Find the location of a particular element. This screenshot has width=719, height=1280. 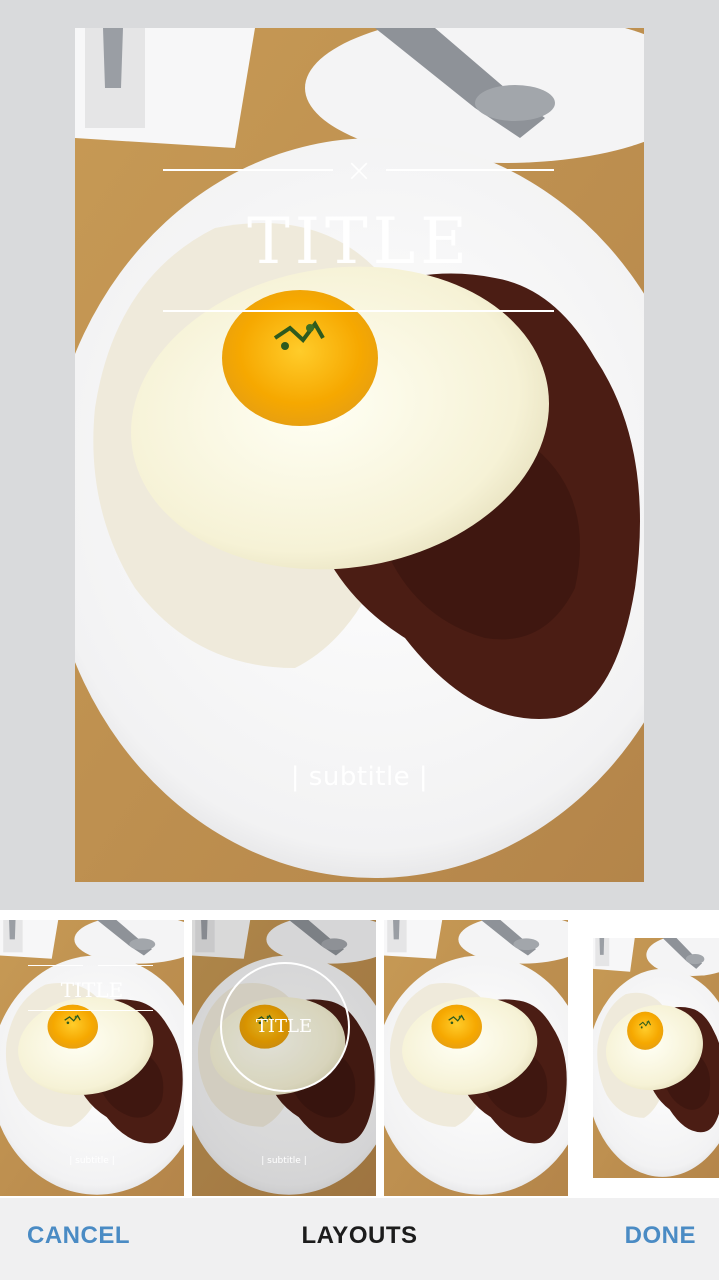

thumb-rule-top-right is located at coordinates (125, 965).